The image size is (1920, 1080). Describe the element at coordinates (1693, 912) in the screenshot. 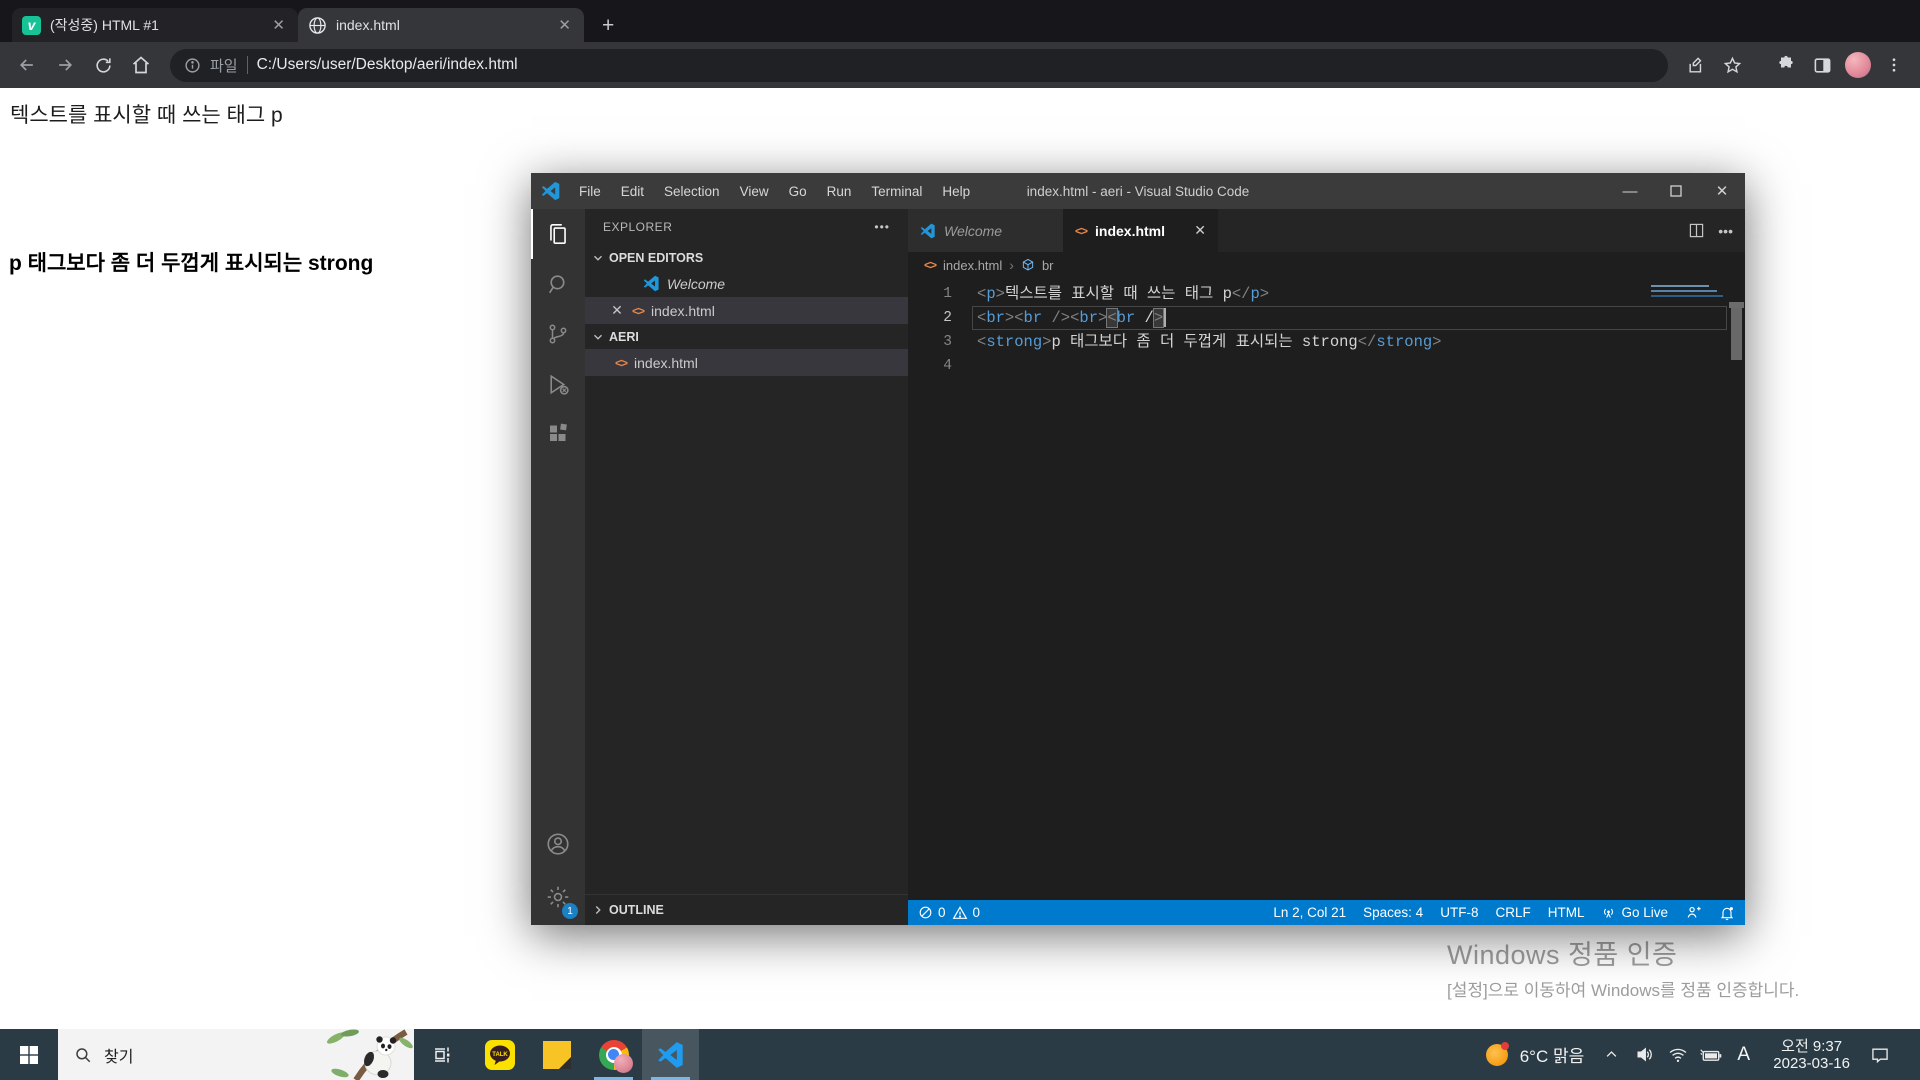

I see `feedback-icon` at that location.